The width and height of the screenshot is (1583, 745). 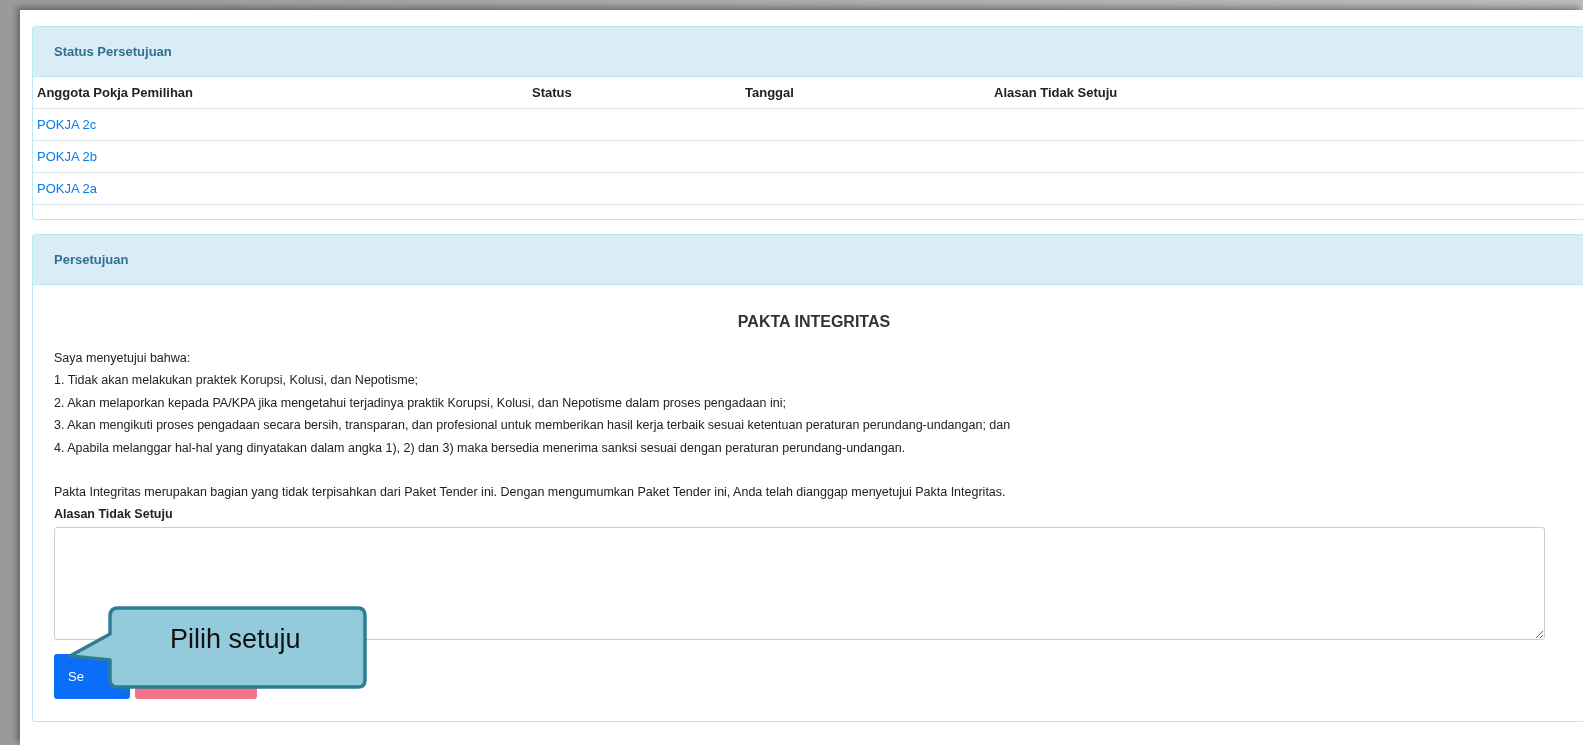 I want to click on member-link: POKJA 2a, so click(x=67, y=188).